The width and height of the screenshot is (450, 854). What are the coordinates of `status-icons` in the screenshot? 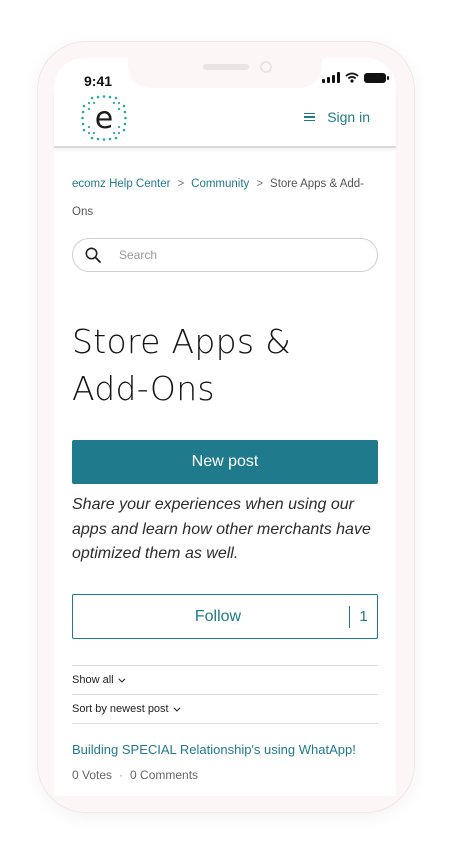 It's located at (355, 77).